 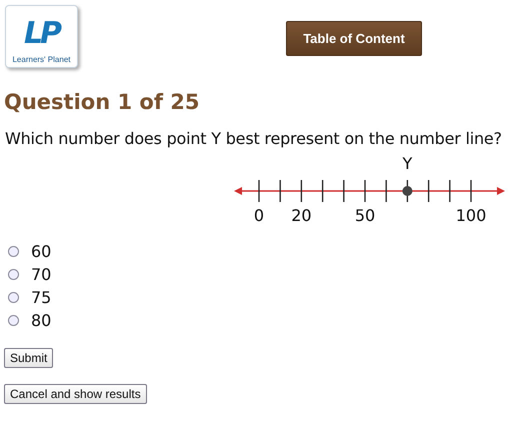 What do you see at coordinates (41, 274) in the screenshot?
I see `option-label: 70` at bounding box center [41, 274].